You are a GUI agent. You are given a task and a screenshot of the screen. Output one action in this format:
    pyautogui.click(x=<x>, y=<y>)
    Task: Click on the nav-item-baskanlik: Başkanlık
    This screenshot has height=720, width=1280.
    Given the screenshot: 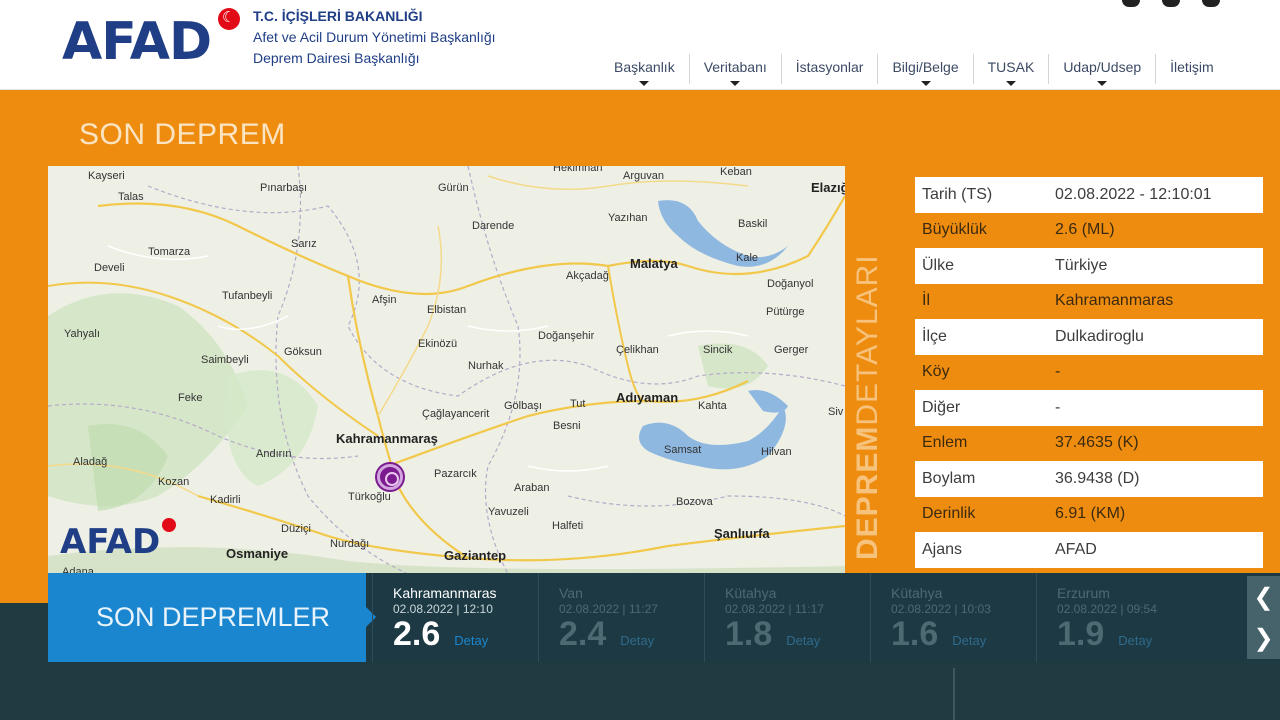 What is the action you would take?
    pyautogui.click(x=645, y=70)
    